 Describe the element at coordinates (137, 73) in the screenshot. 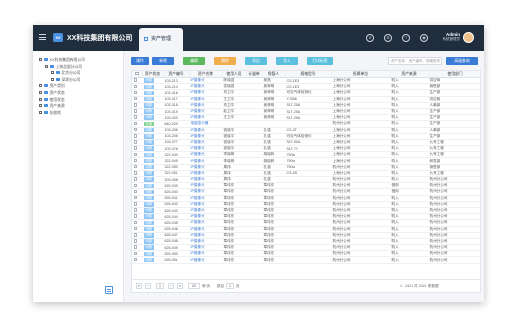

I see `select-all-checkbox` at that location.